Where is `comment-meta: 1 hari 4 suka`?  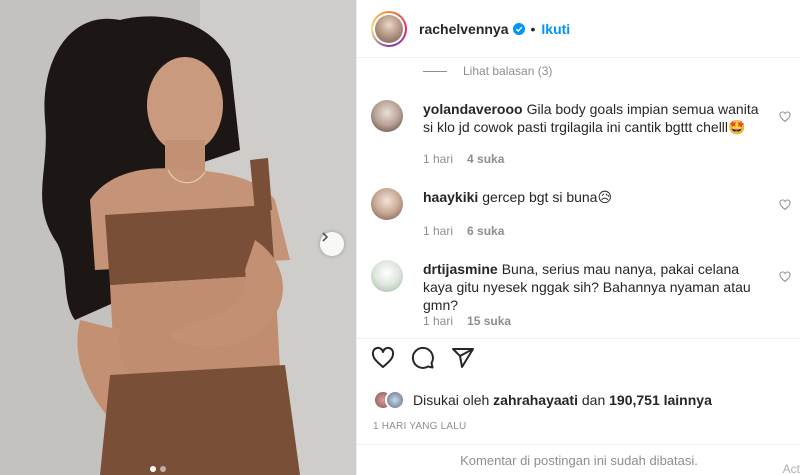
comment-meta: 1 hari 4 suka is located at coordinates (463, 159).